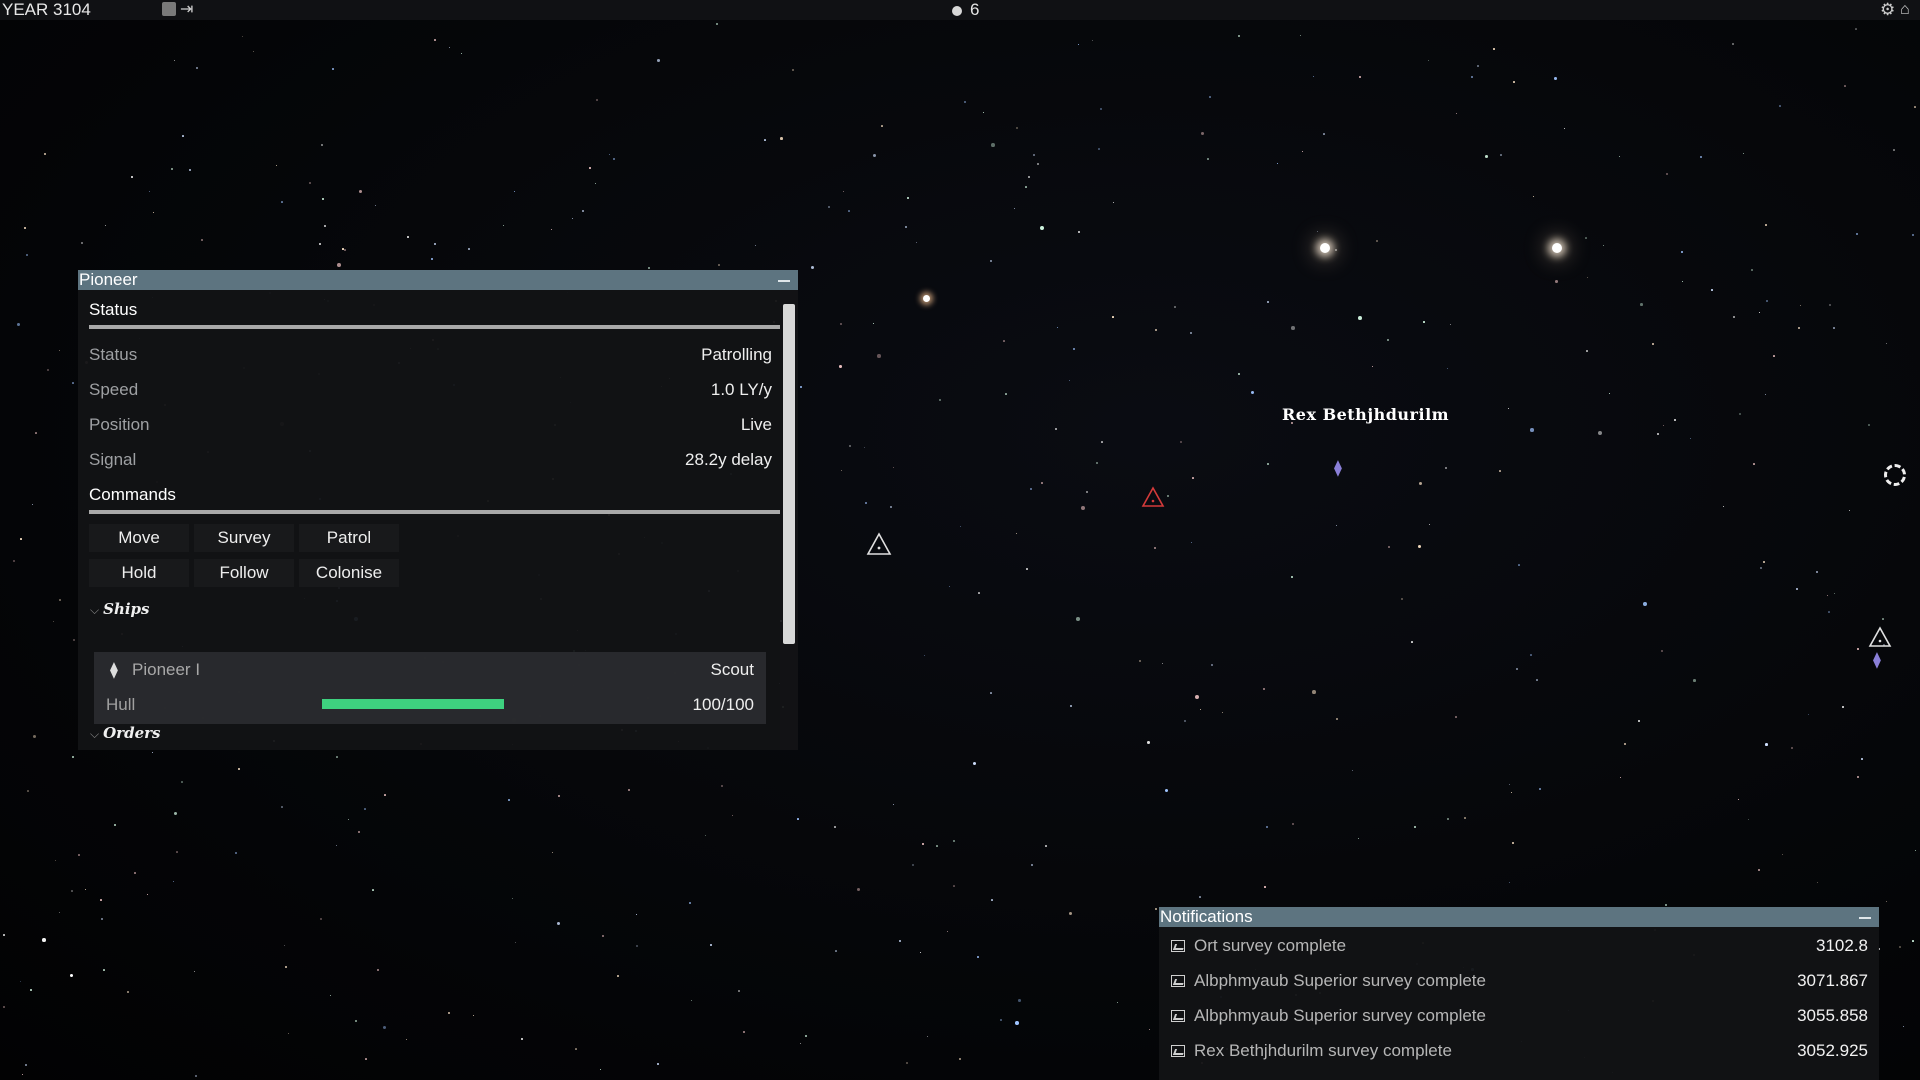  I want to click on ship-class: Scout, so click(732, 669).